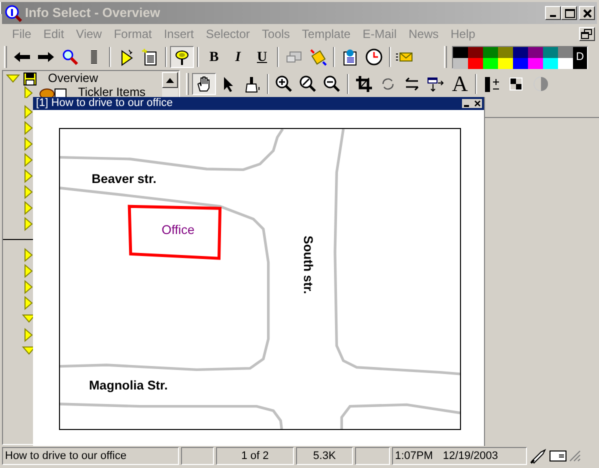  What do you see at coordinates (104, 103) in the screenshot?
I see `note-window-title: [1] How to drive to our office` at bounding box center [104, 103].